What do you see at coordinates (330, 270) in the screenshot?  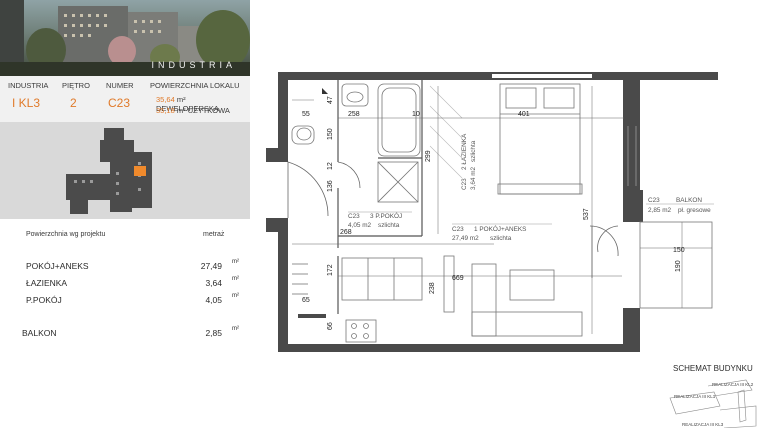 I see `dim-172: 172` at bounding box center [330, 270].